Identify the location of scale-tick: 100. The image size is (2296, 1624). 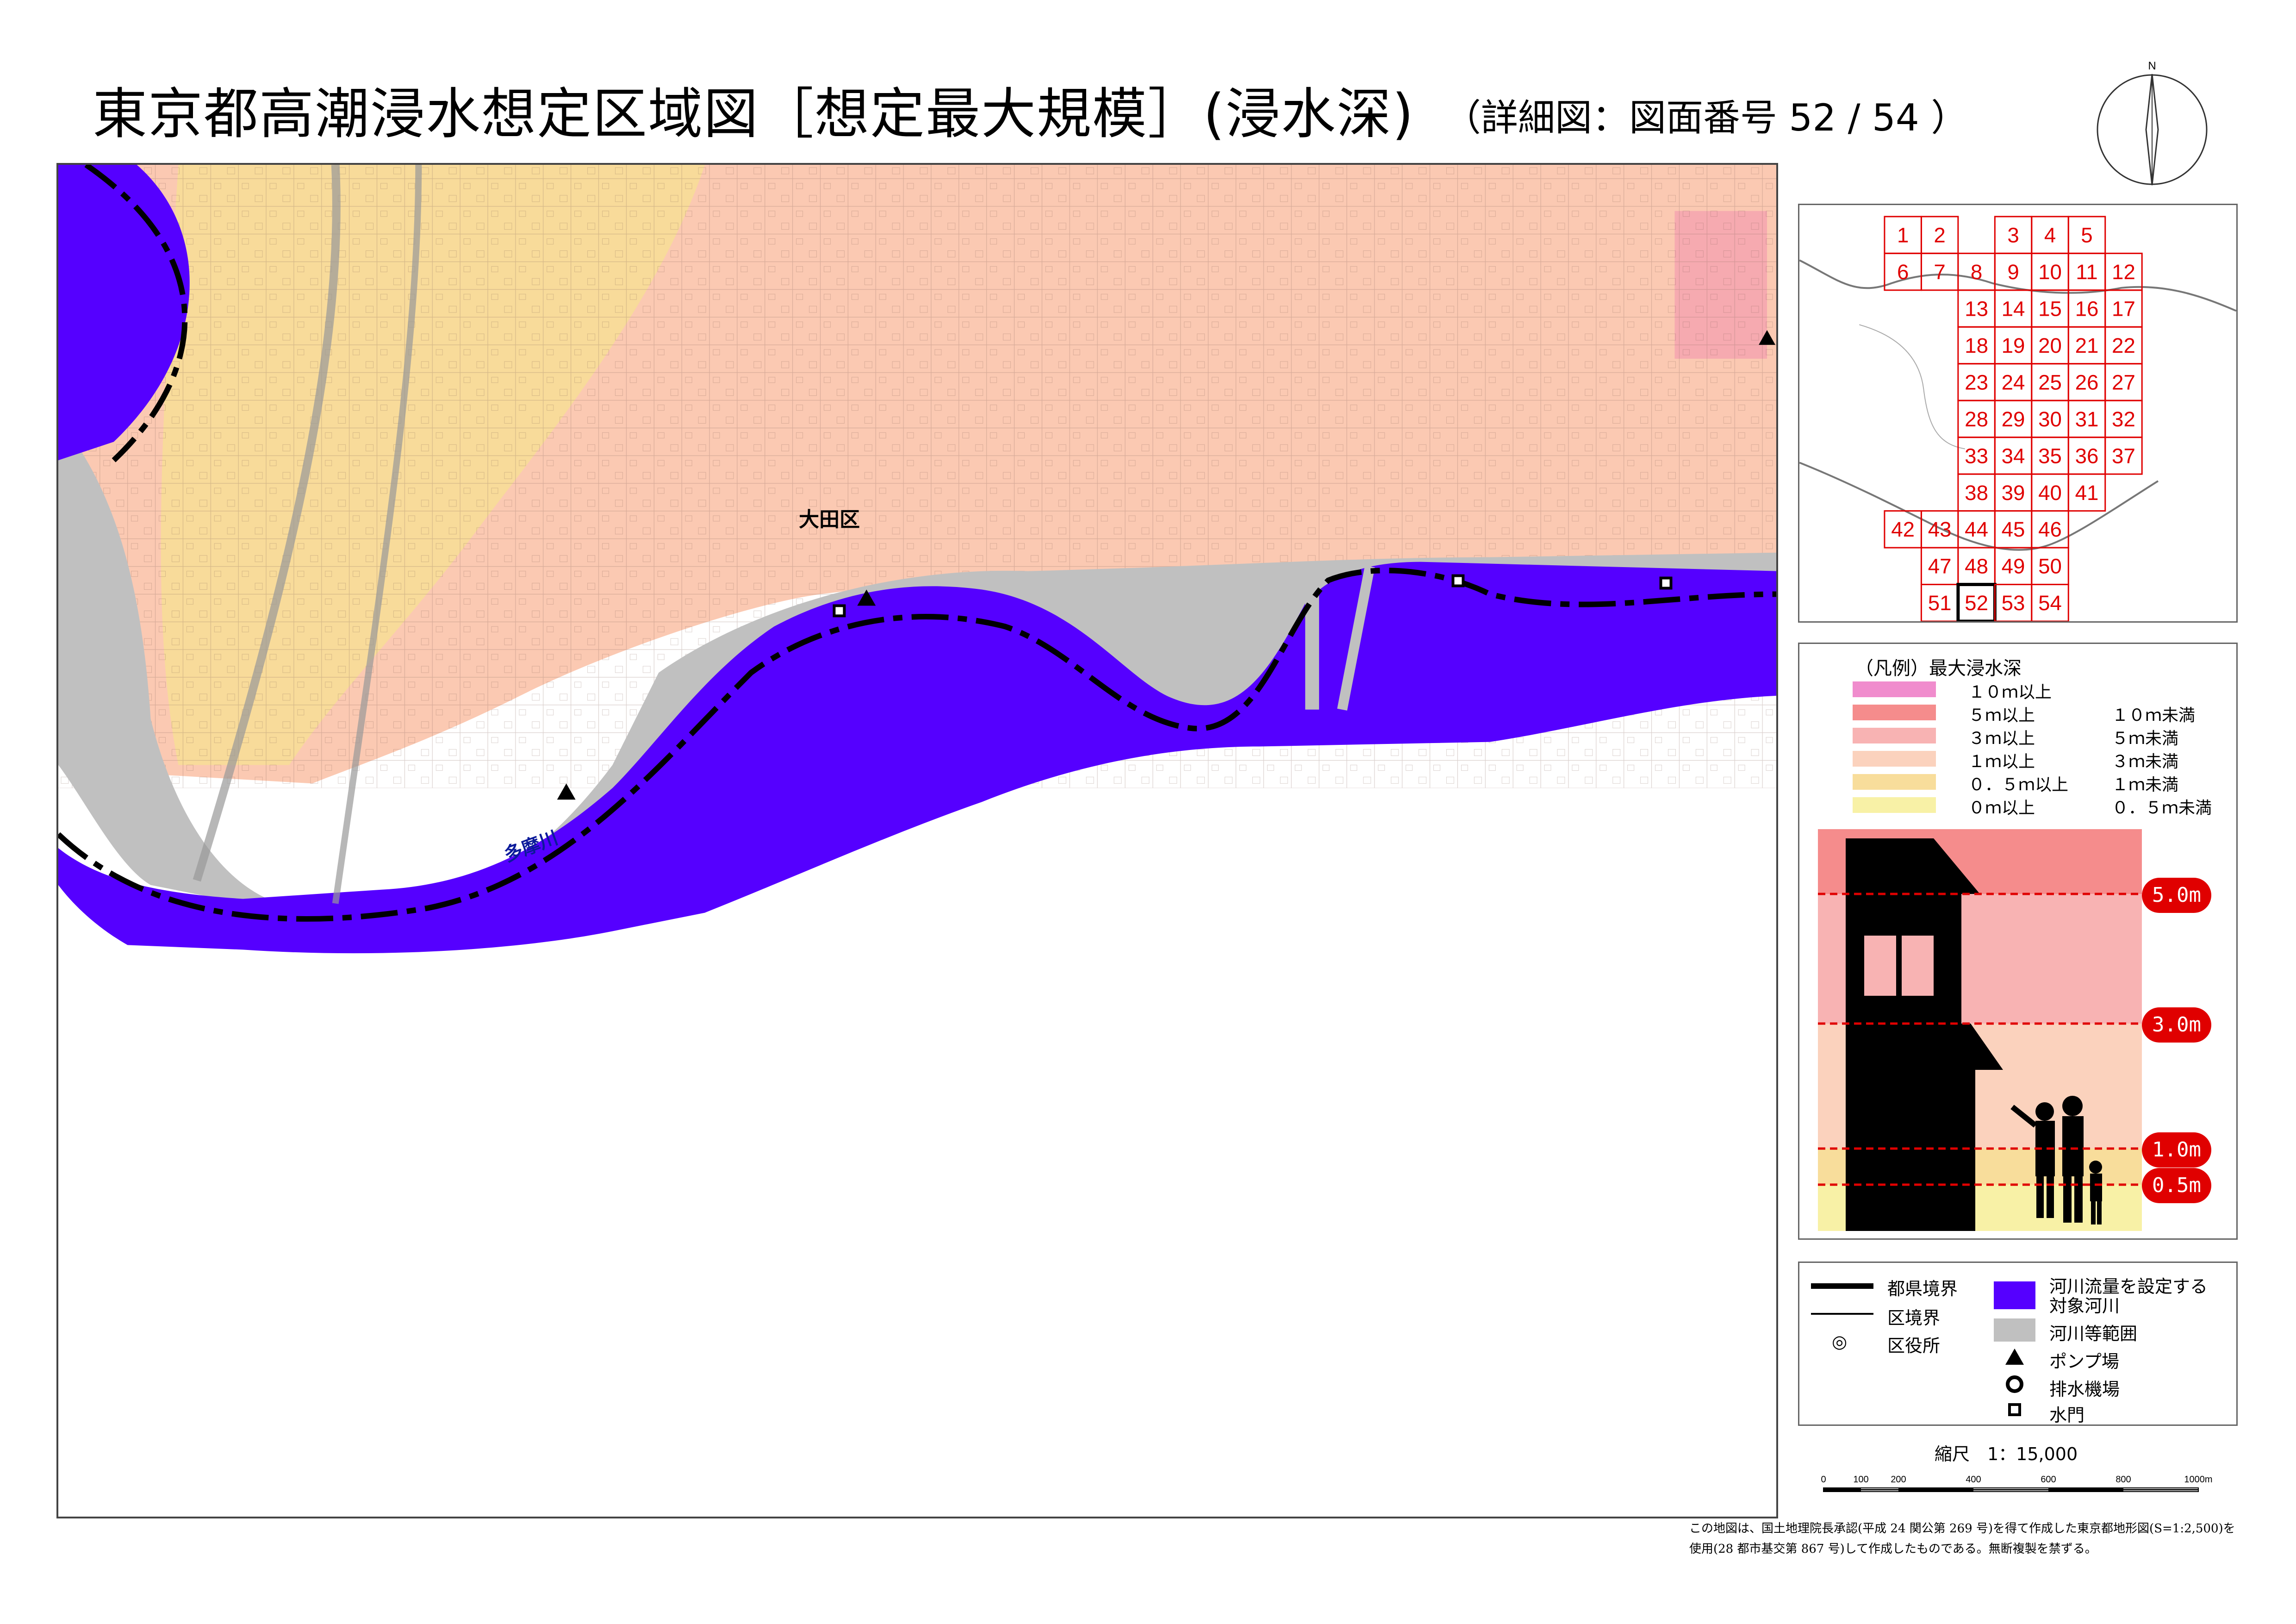
(1860, 1479).